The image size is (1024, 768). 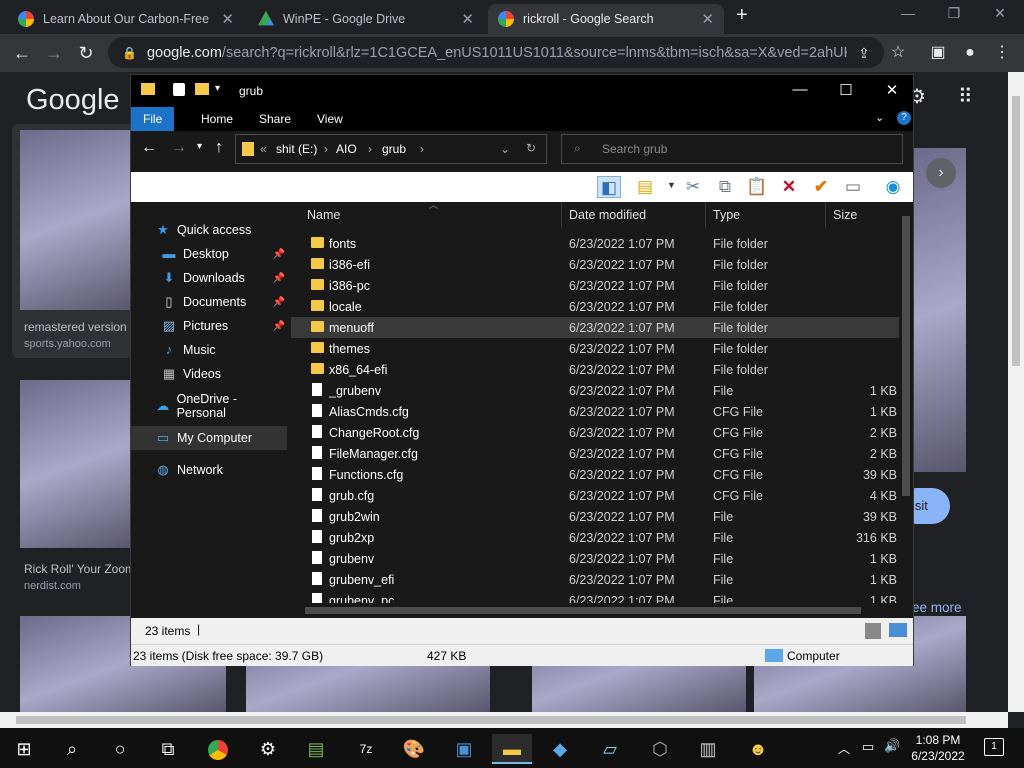 What do you see at coordinates (868, 747) in the screenshot?
I see `network-status-icon: ▭` at bounding box center [868, 747].